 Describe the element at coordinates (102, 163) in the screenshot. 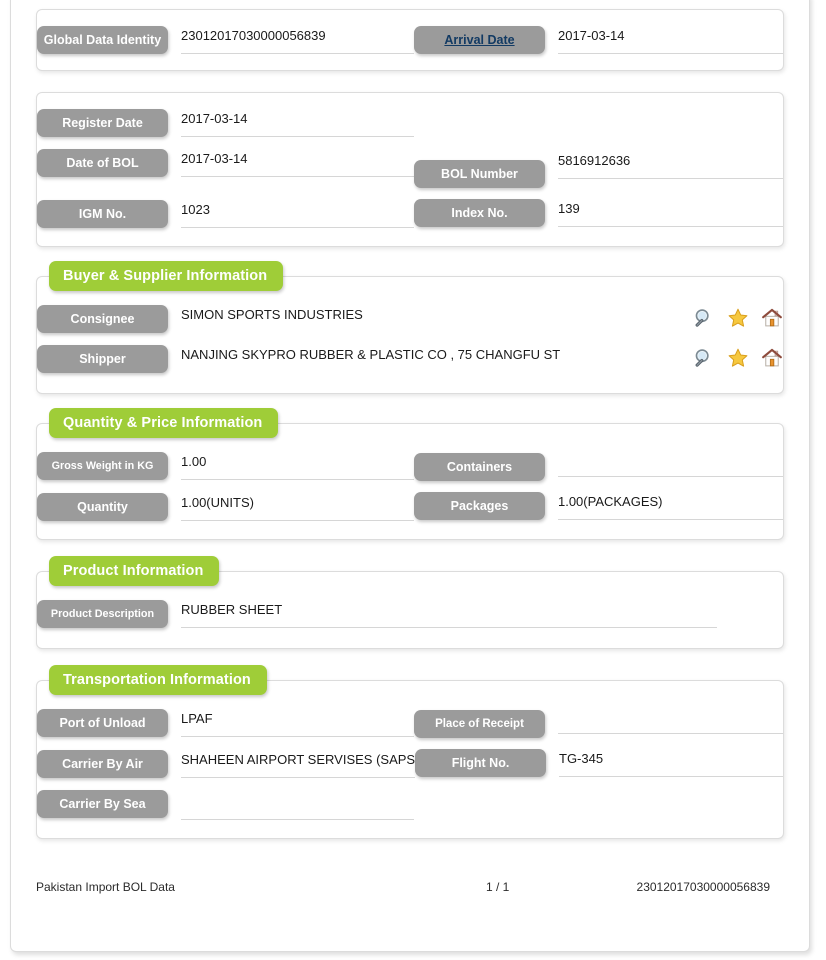

I see `label-date-of-bol: Date of BOL` at that location.